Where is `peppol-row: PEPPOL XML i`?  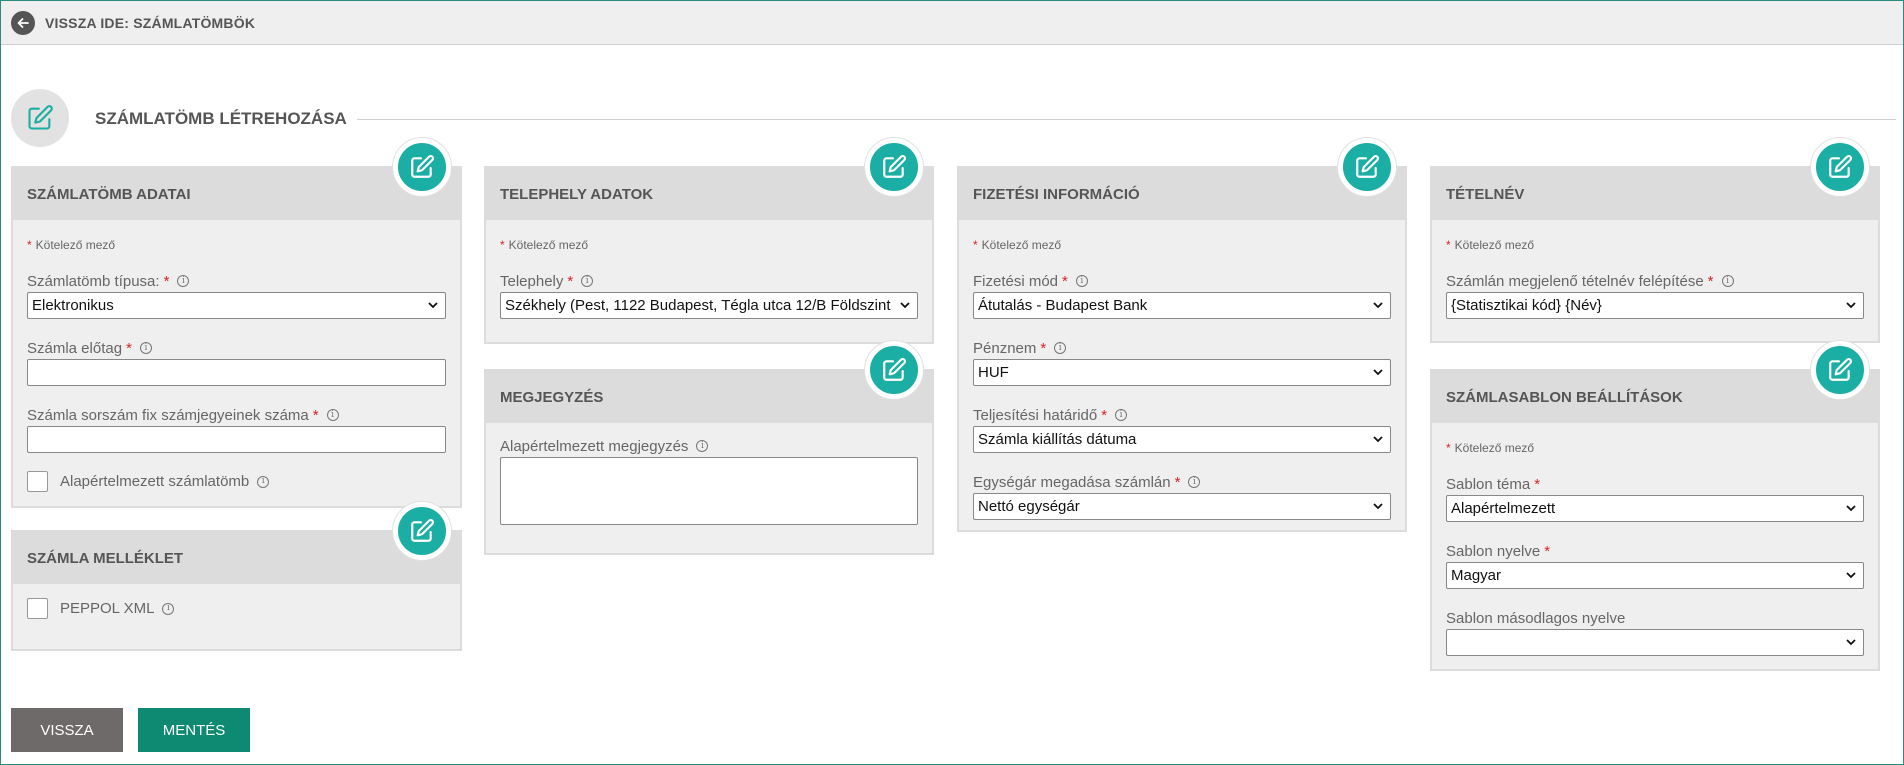
peppol-row: PEPPOL XML i is located at coordinates (236, 608).